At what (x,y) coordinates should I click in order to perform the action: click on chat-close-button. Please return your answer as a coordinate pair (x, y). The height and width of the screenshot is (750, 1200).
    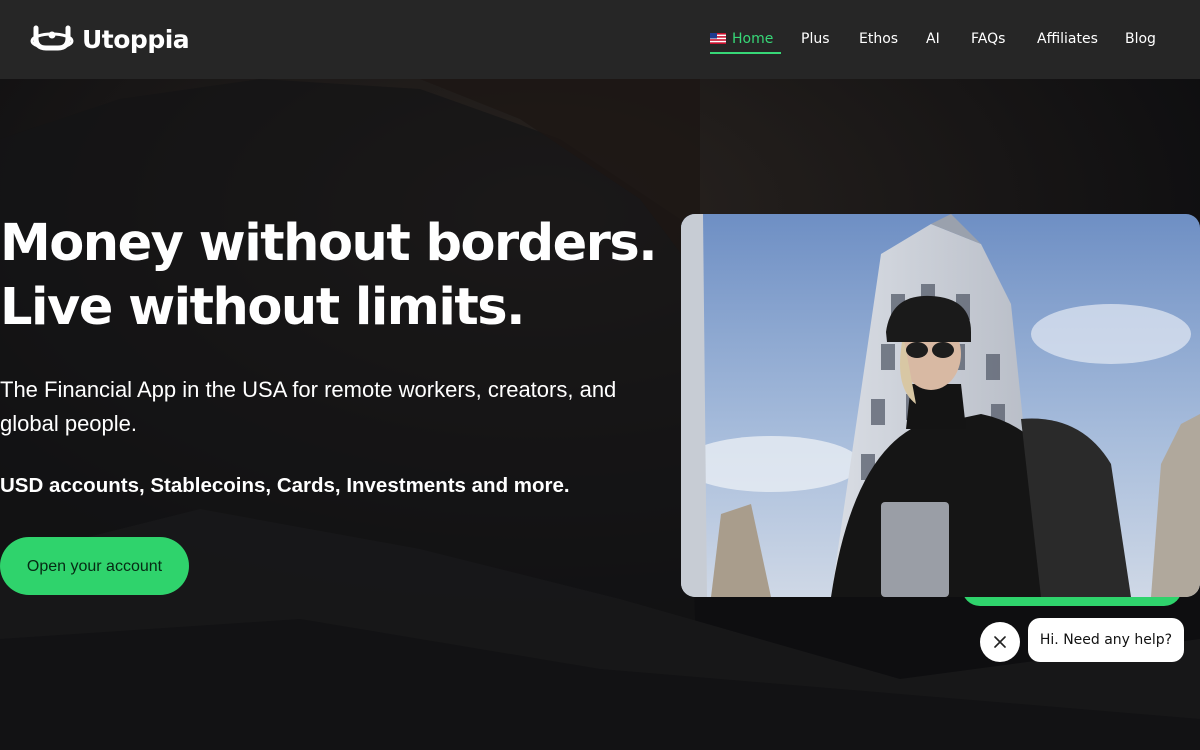
    Looking at the image, I should click on (1000, 642).